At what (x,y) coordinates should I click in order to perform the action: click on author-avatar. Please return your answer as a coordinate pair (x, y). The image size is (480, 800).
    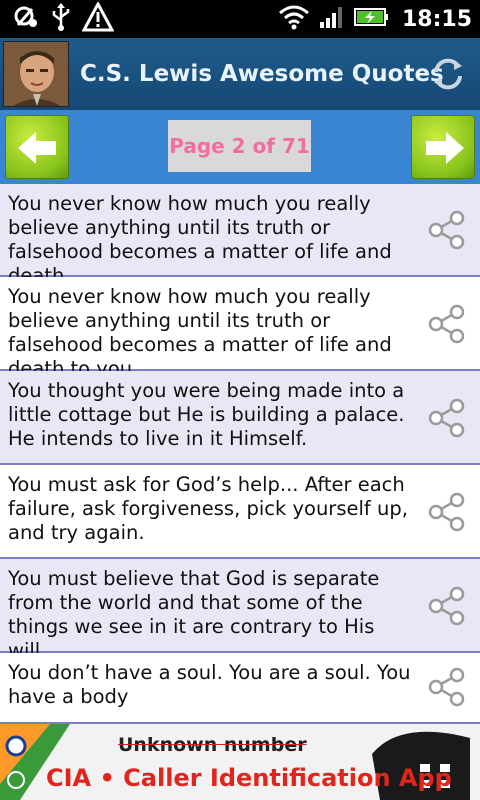
    Looking at the image, I should click on (36, 74).